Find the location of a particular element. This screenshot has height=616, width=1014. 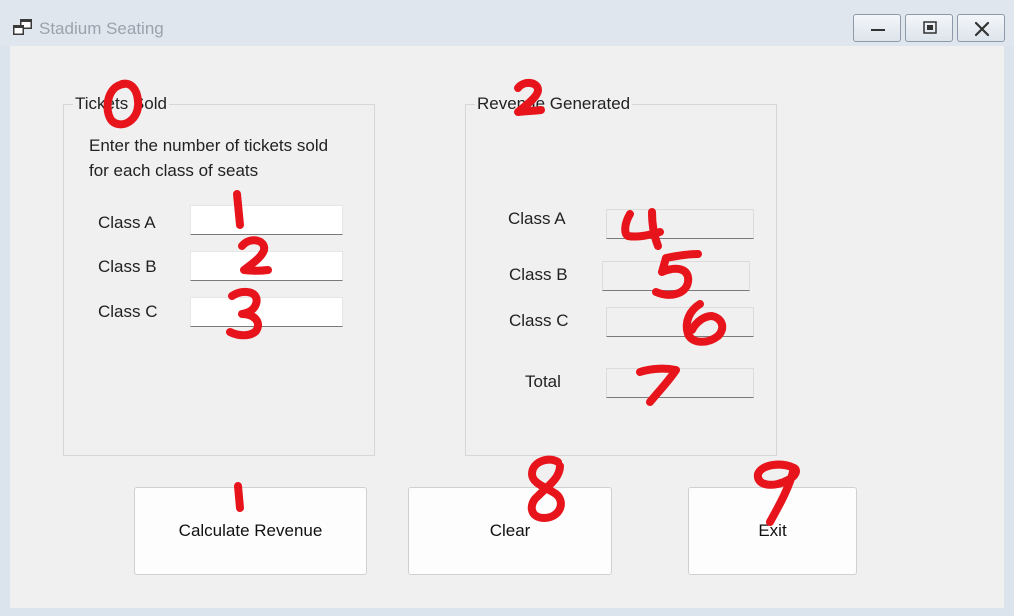

minimize-button is located at coordinates (877, 28).